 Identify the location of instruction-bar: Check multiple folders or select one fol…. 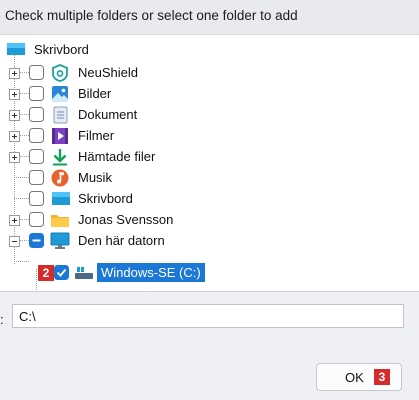
(209, 17).